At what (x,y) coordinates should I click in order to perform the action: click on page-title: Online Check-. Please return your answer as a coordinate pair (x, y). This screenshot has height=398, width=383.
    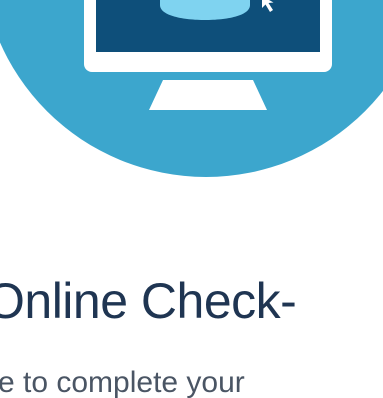
    Looking at the image, I should click on (148, 301).